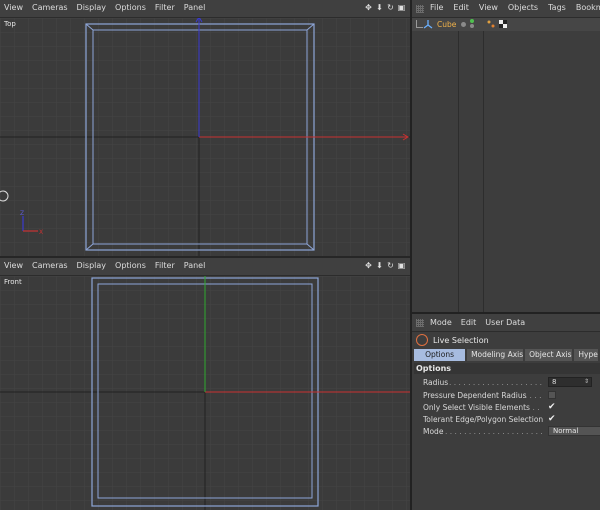  What do you see at coordinates (461, 340) in the screenshot?
I see `tool-name: Live Selection` at bounding box center [461, 340].